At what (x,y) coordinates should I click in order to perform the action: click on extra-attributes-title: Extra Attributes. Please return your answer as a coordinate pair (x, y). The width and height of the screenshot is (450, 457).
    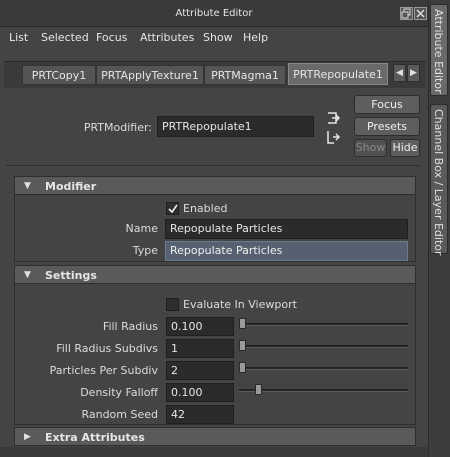
    Looking at the image, I should click on (95, 437).